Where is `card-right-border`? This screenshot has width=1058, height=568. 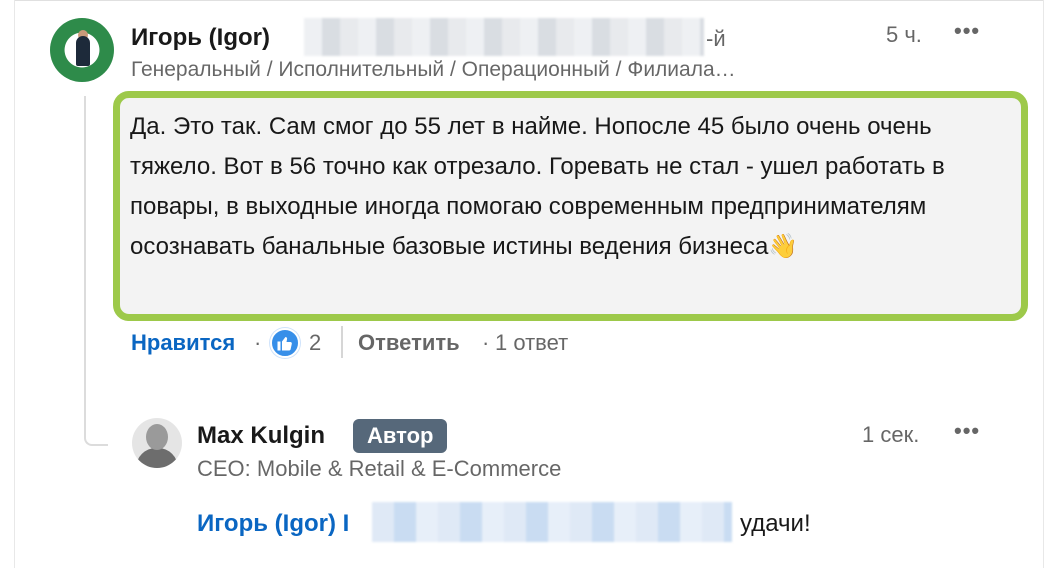
card-right-border is located at coordinates (1043, 284).